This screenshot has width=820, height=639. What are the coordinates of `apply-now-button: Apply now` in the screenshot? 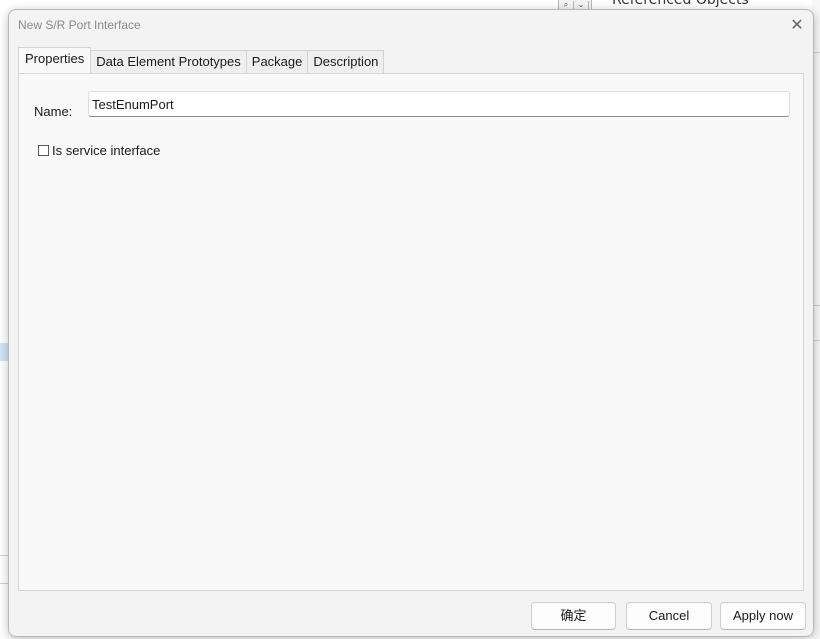 It's located at (763, 616).